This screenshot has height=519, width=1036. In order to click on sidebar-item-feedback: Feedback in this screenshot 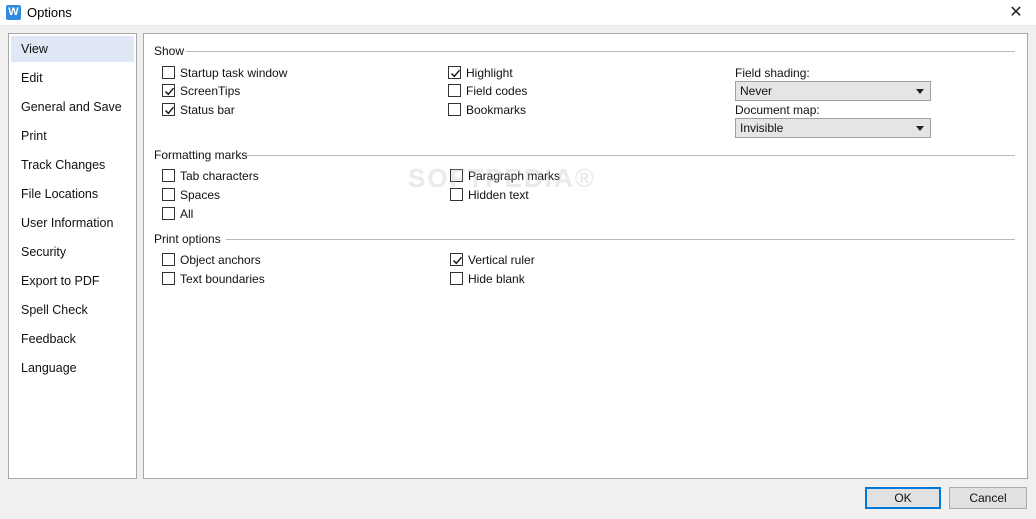, I will do `click(72, 339)`.